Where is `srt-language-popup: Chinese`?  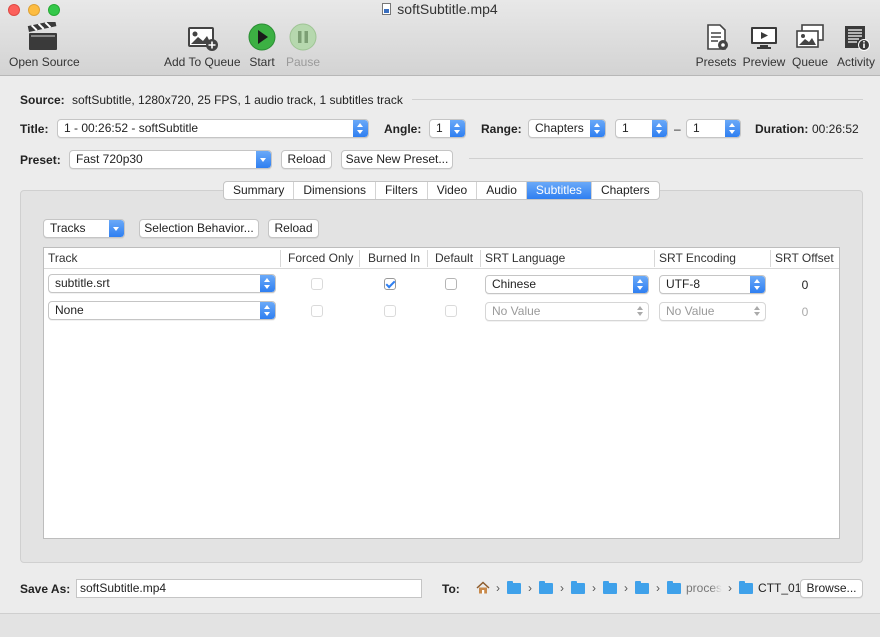 srt-language-popup: Chinese is located at coordinates (567, 284).